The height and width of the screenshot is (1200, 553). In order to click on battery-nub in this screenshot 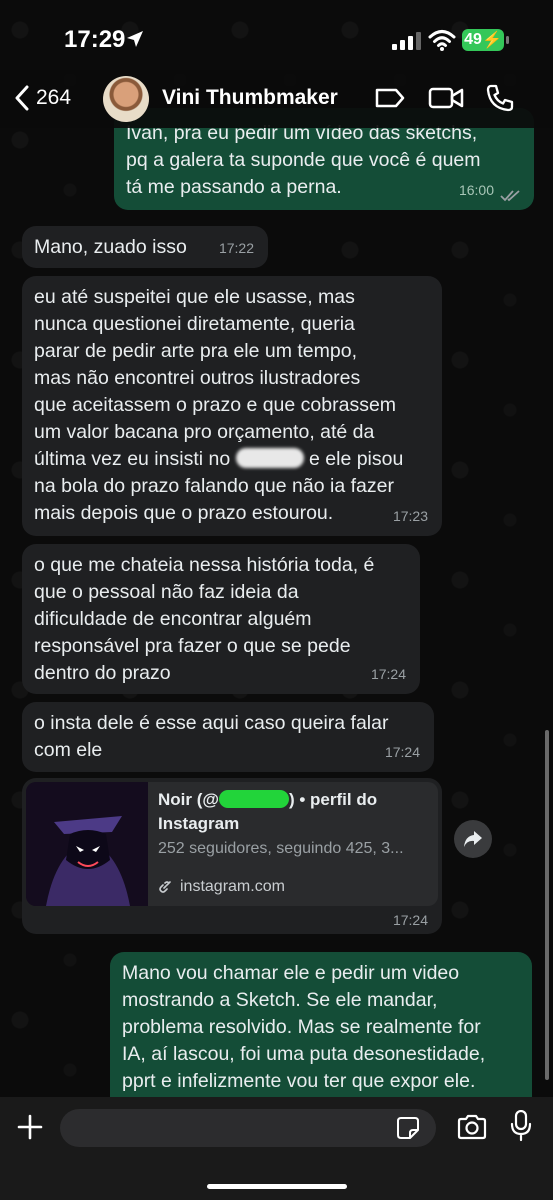, I will do `click(507, 40)`.